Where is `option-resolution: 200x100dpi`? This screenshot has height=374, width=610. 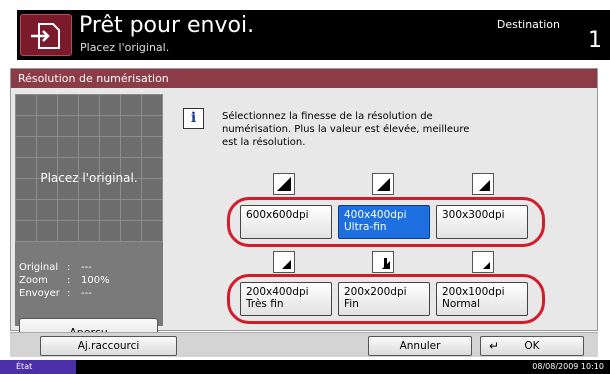 option-resolution: 200x100dpi is located at coordinates (473, 292).